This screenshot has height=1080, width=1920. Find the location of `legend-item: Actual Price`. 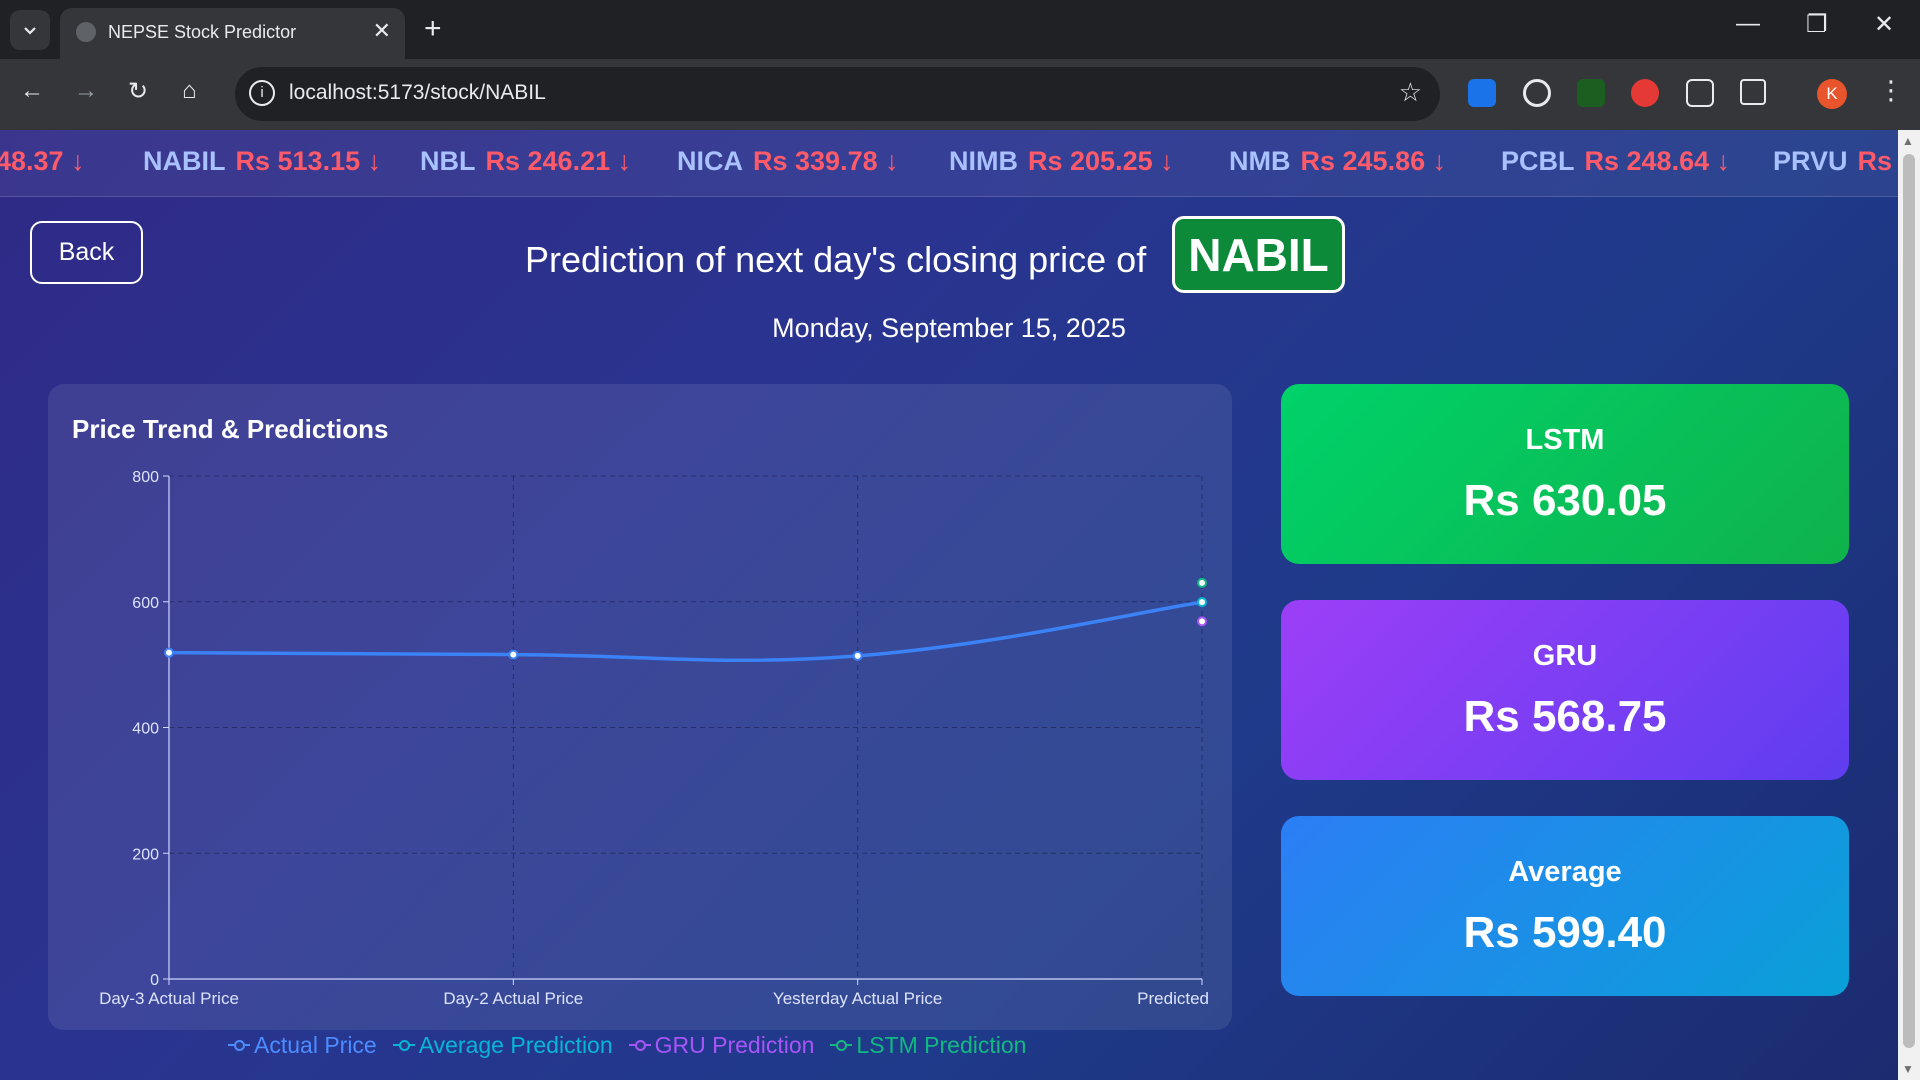

legend-item: Actual Price is located at coordinates (302, 1045).